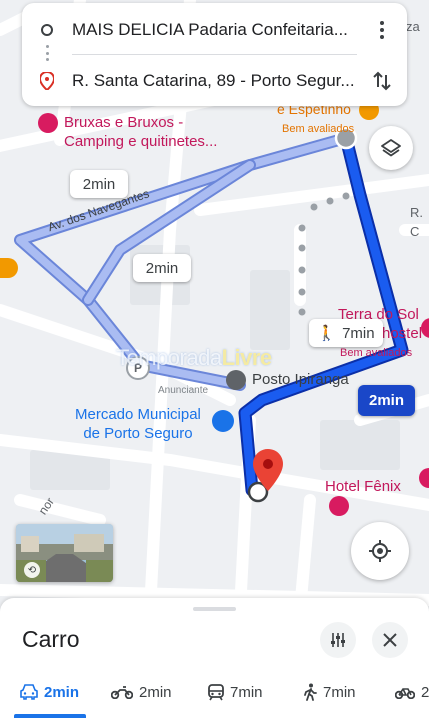 Image resolution: width=429 pixels, height=720 pixels. I want to click on walk-icon, so click(310, 692).